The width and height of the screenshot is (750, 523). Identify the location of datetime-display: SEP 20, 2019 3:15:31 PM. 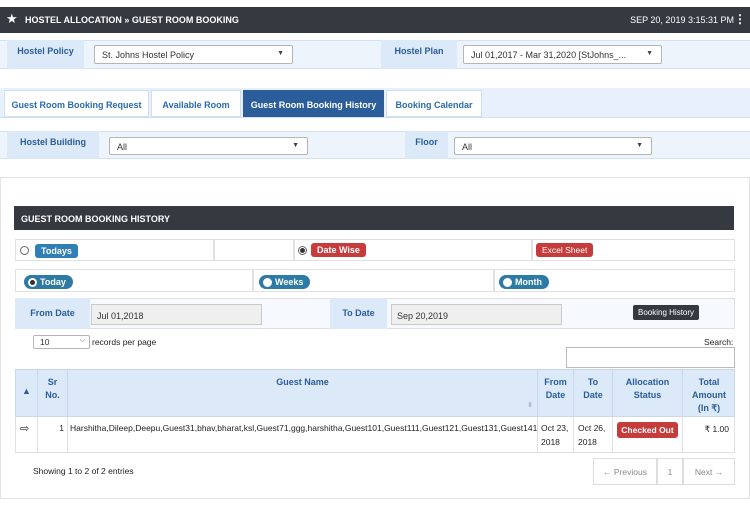
(682, 20).